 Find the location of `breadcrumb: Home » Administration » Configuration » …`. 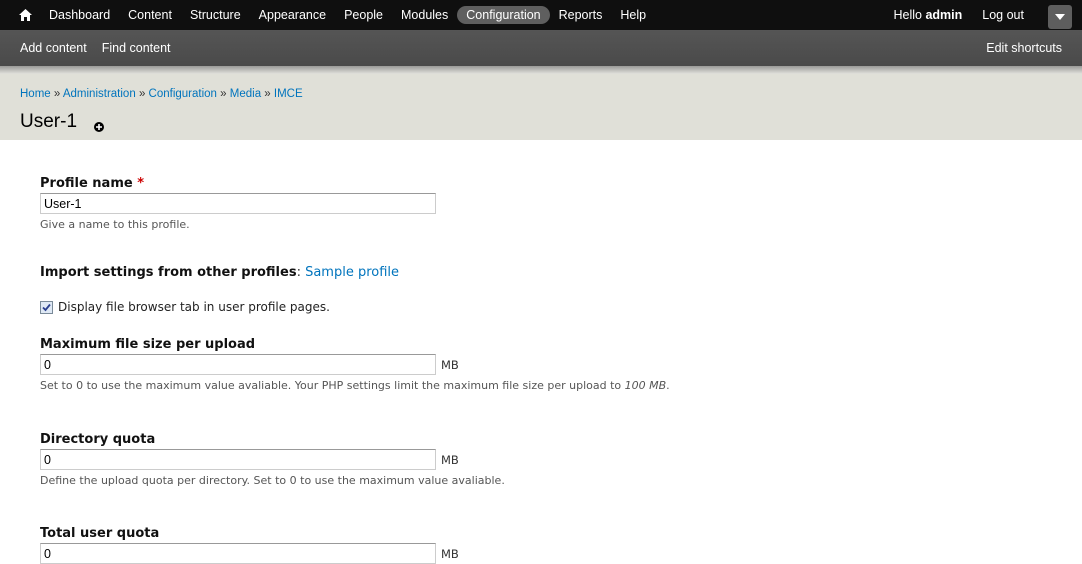

breadcrumb: Home » Administration » Configuration » … is located at coordinates (161, 94).